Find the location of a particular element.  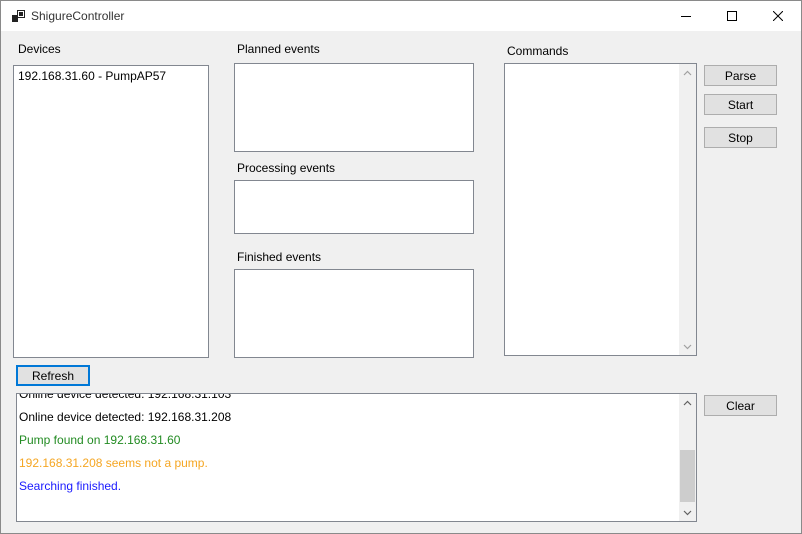

commands-label: Commands is located at coordinates (538, 51).